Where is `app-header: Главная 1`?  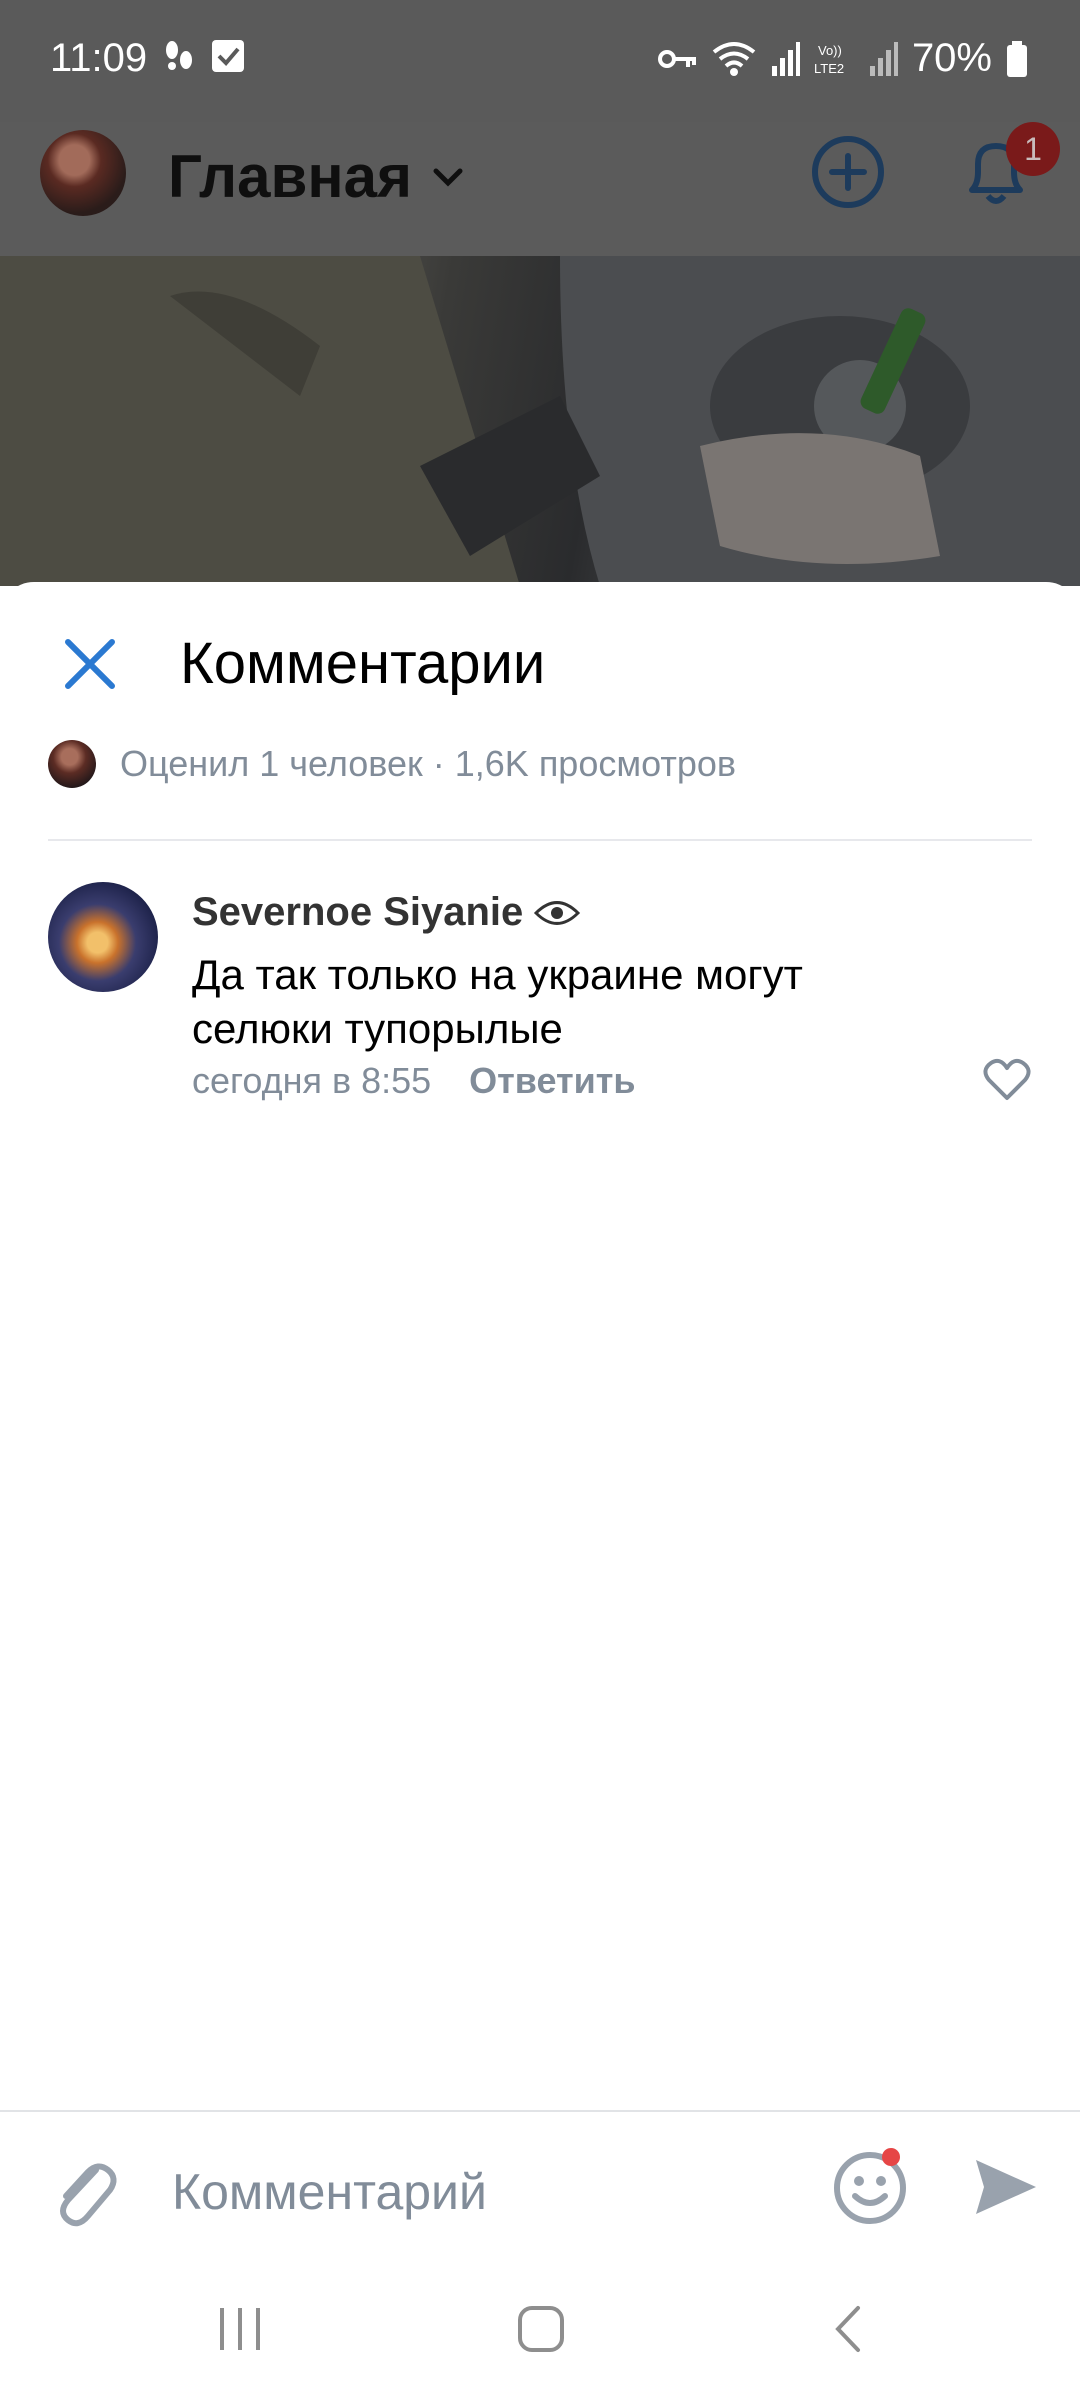
app-header: Главная 1 is located at coordinates (540, 189).